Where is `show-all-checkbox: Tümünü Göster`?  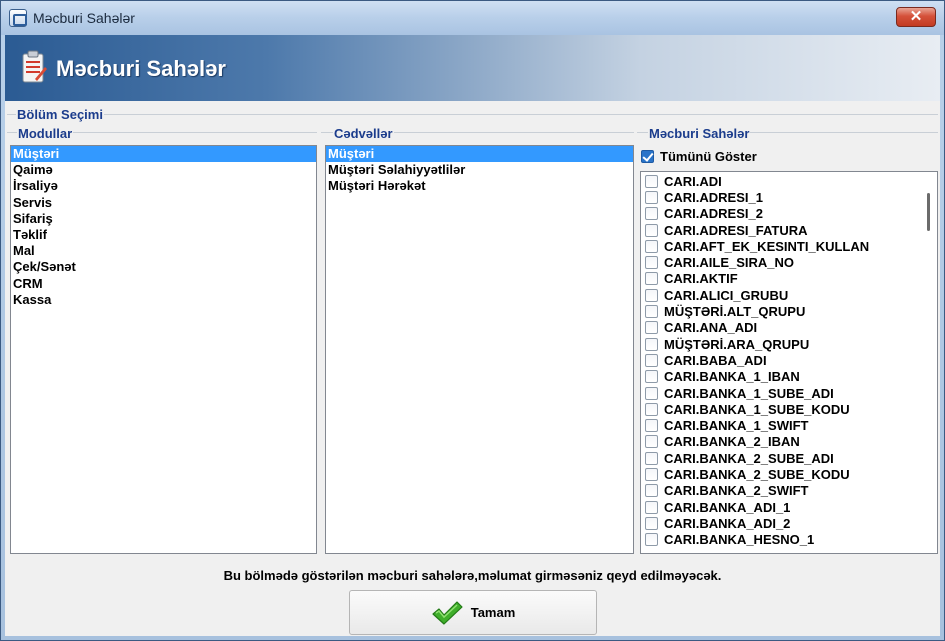
show-all-checkbox: Tümünü Göster is located at coordinates (699, 156).